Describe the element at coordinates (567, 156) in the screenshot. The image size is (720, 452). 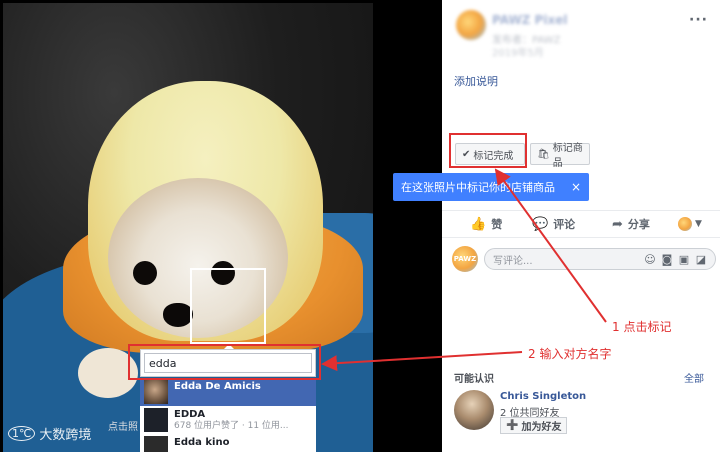
I see `tag-product-label: 标记商品` at that location.